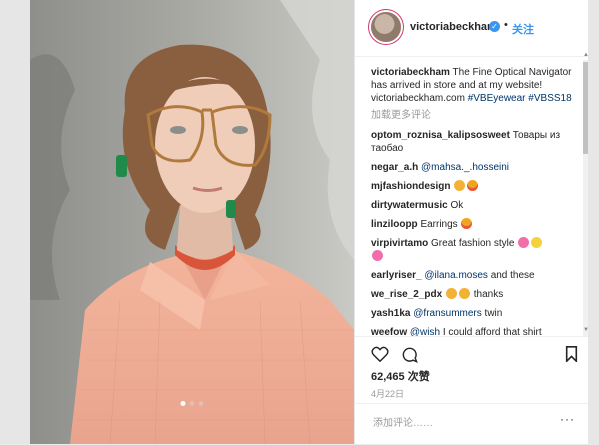 Image resolution: width=599 pixels, height=445 pixels. What do you see at coordinates (463, 423) in the screenshot?
I see `comment-input` at bounding box center [463, 423].